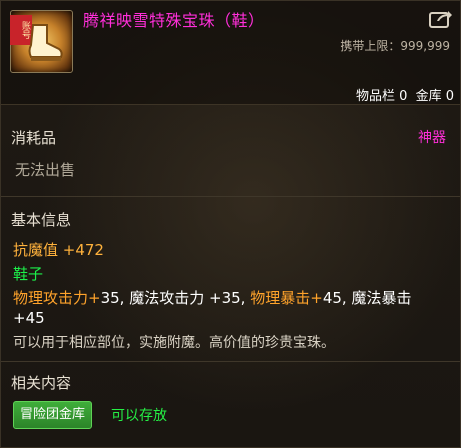 The width and height of the screenshot is (461, 448). Describe the element at coordinates (434, 96) in the screenshot. I see `vault-count: 金库 0` at that location.